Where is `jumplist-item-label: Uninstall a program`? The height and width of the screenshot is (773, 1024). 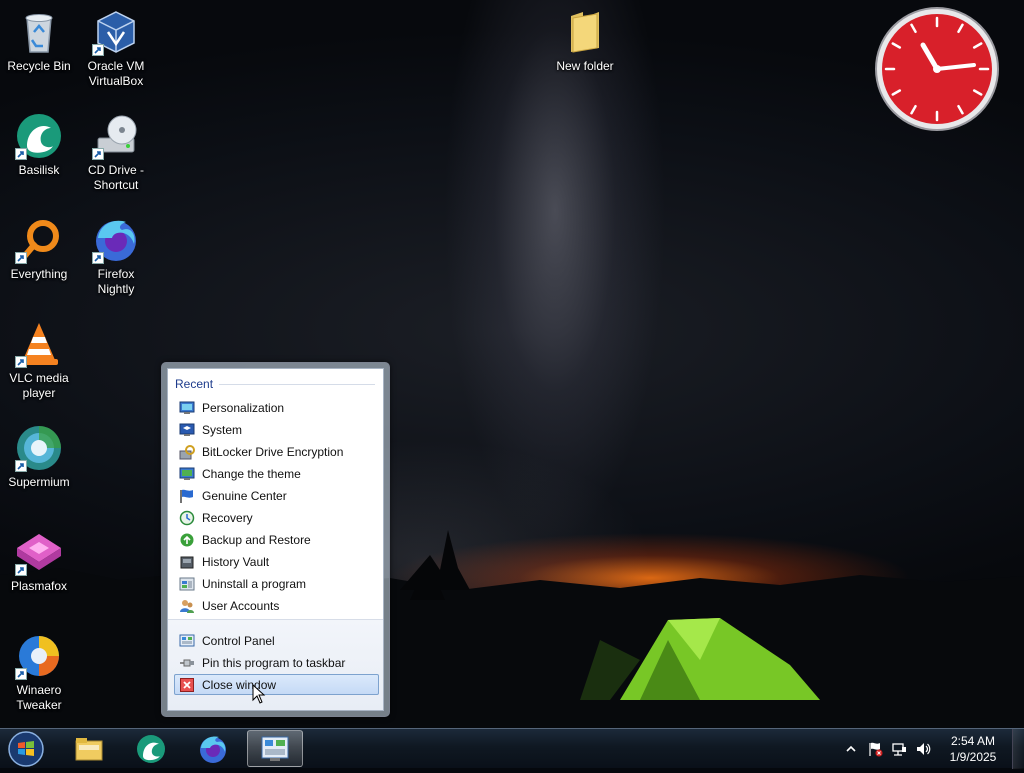 jumplist-item-label: Uninstall a program is located at coordinates (254, 583).